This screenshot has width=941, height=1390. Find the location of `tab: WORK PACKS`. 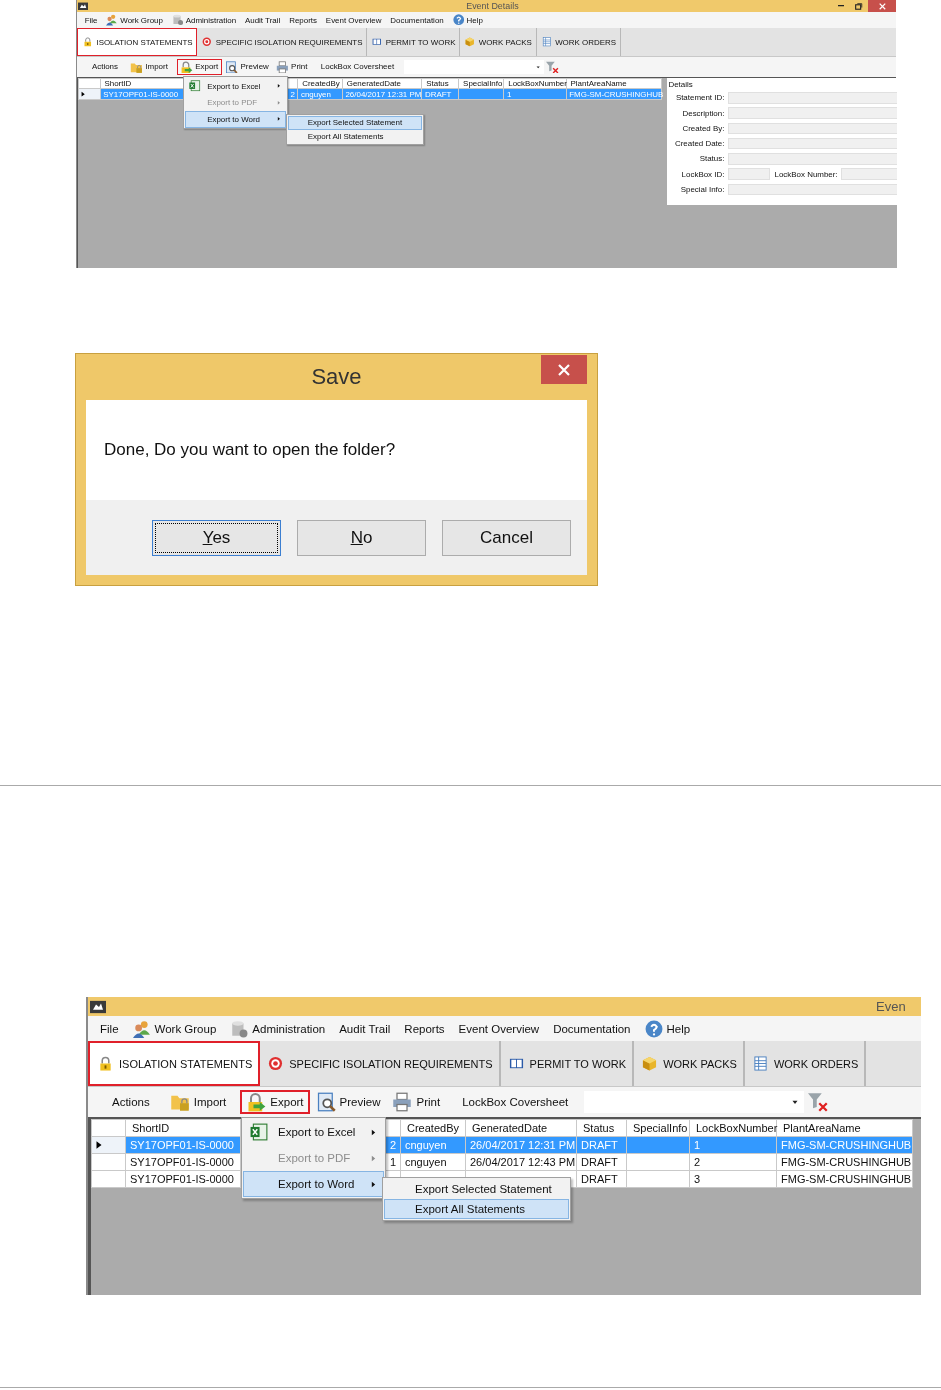

tab: WORK PACKS is located at coordinates (498, 42).